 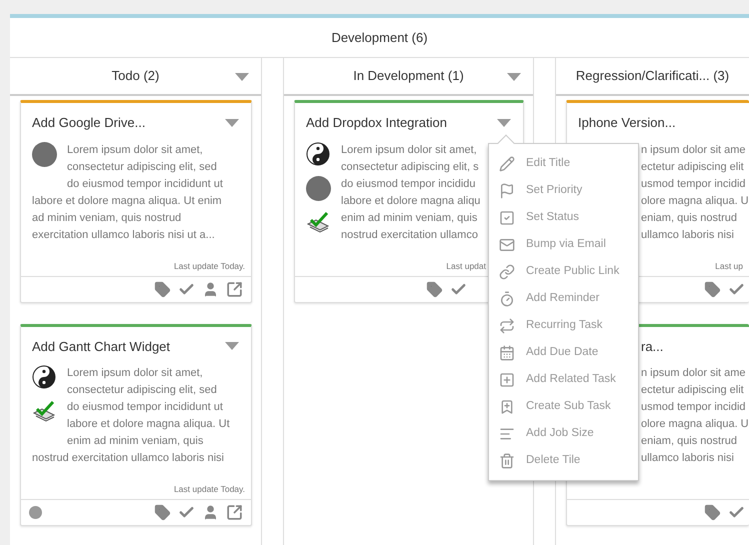 I want to click on menu-item: Edit Title, so click(x=563, y=163).